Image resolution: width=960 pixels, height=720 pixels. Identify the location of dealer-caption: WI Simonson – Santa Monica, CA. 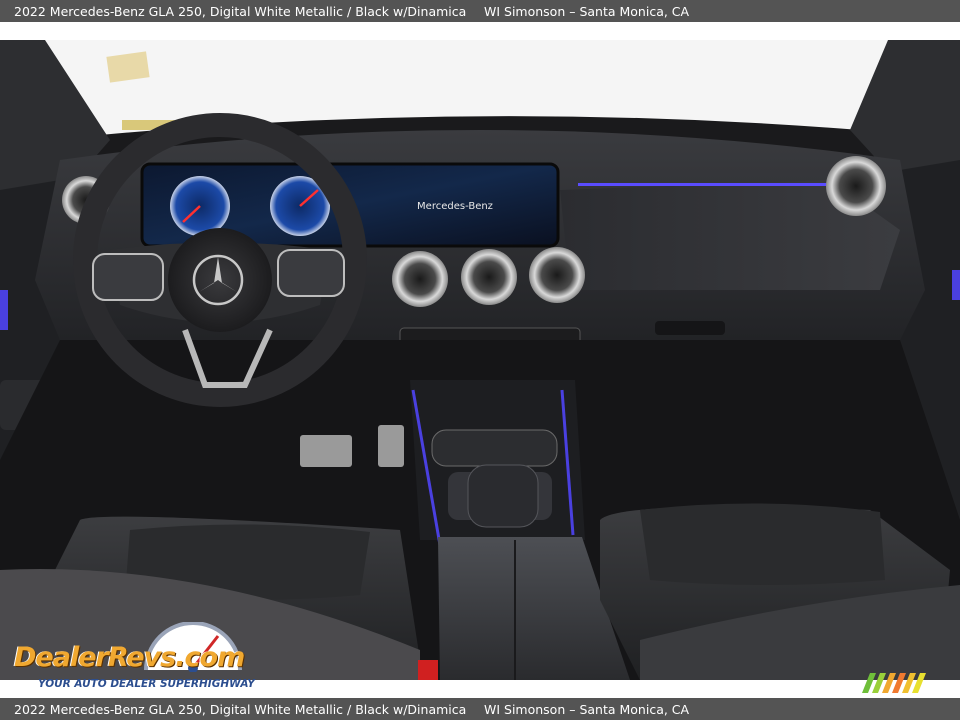
(587, 11).